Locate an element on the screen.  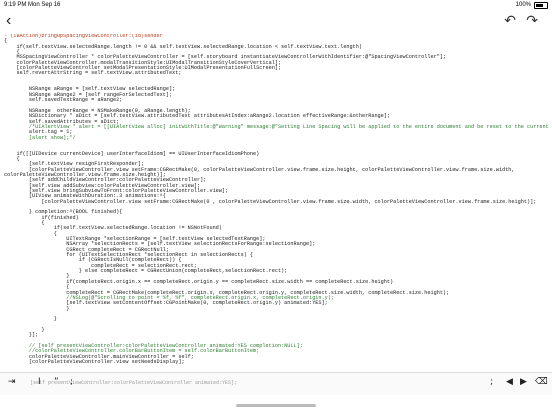
redo-icon: ↷ is located at coordinates (532, 20).